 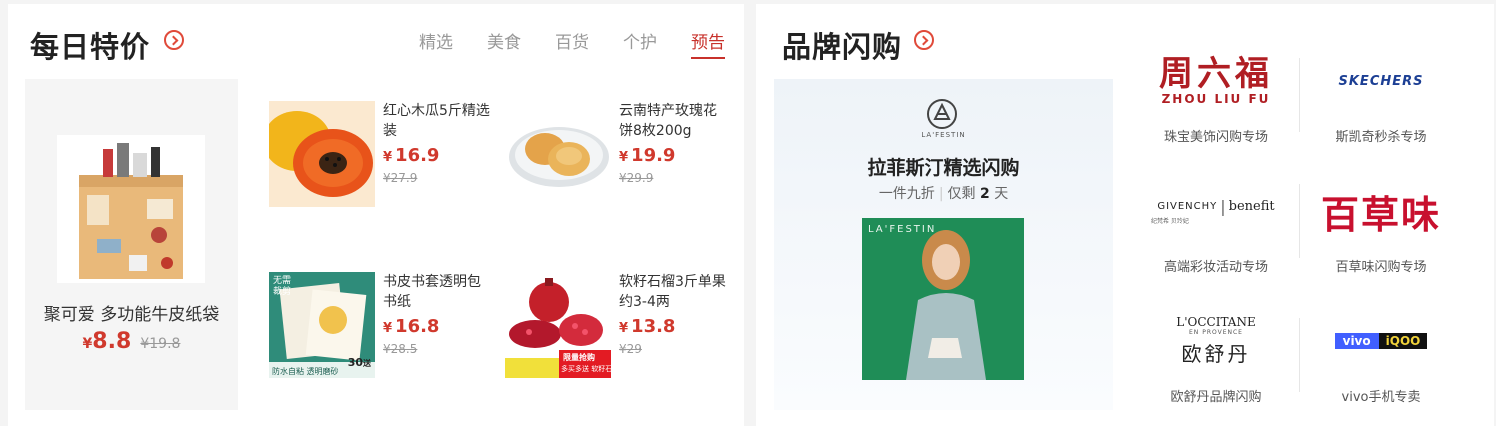 What do you see at coordinates (636, 178) in the screenshot?
I see `product-old-price: ¥29.9` at bounding box center [636, 178].